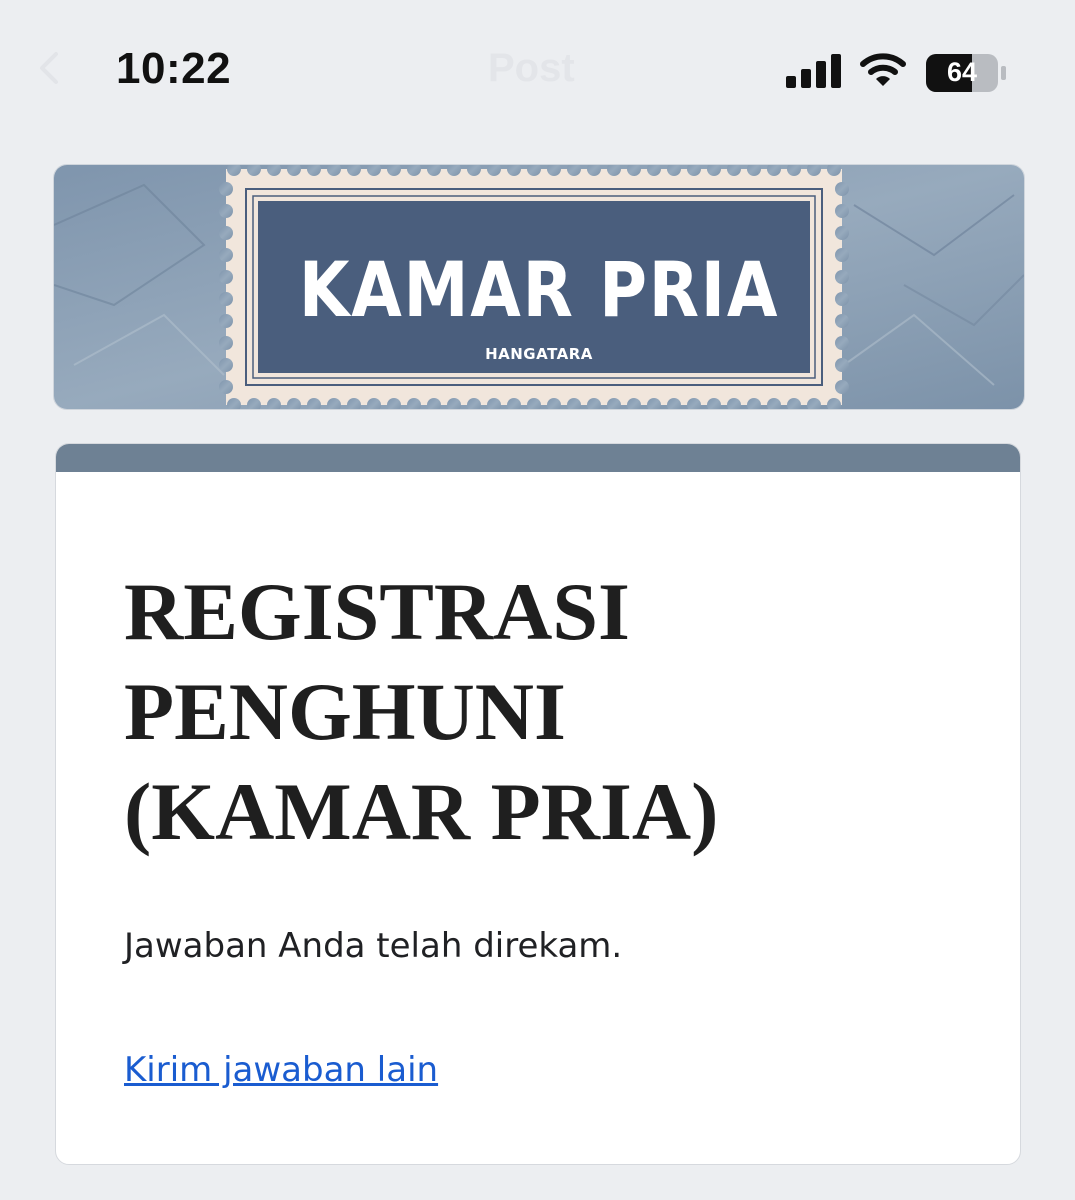 Image resolution: width=1075 pixels, height=1200 pixels. I want to click on wifi-icon, so click(883, 69).